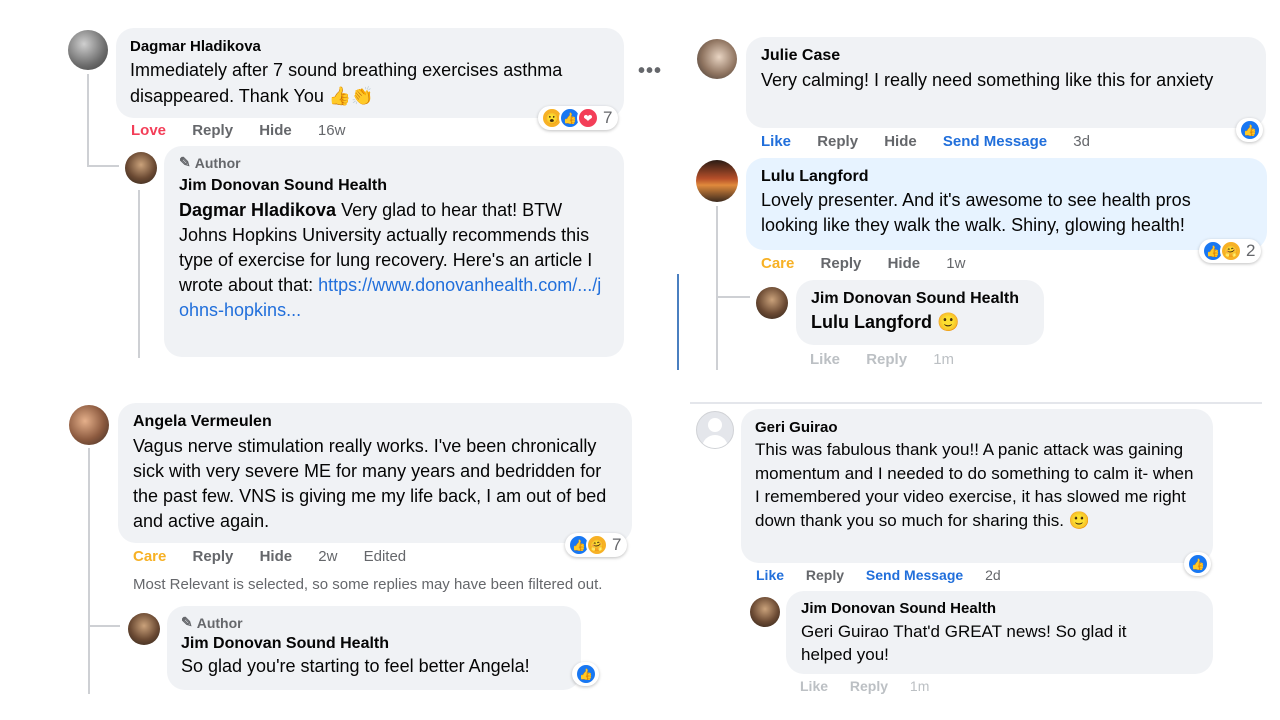  What do you see at coordinates (715, 441) in the screenshot?
I see `default-avatar-body` at bounding box center [715, 441].